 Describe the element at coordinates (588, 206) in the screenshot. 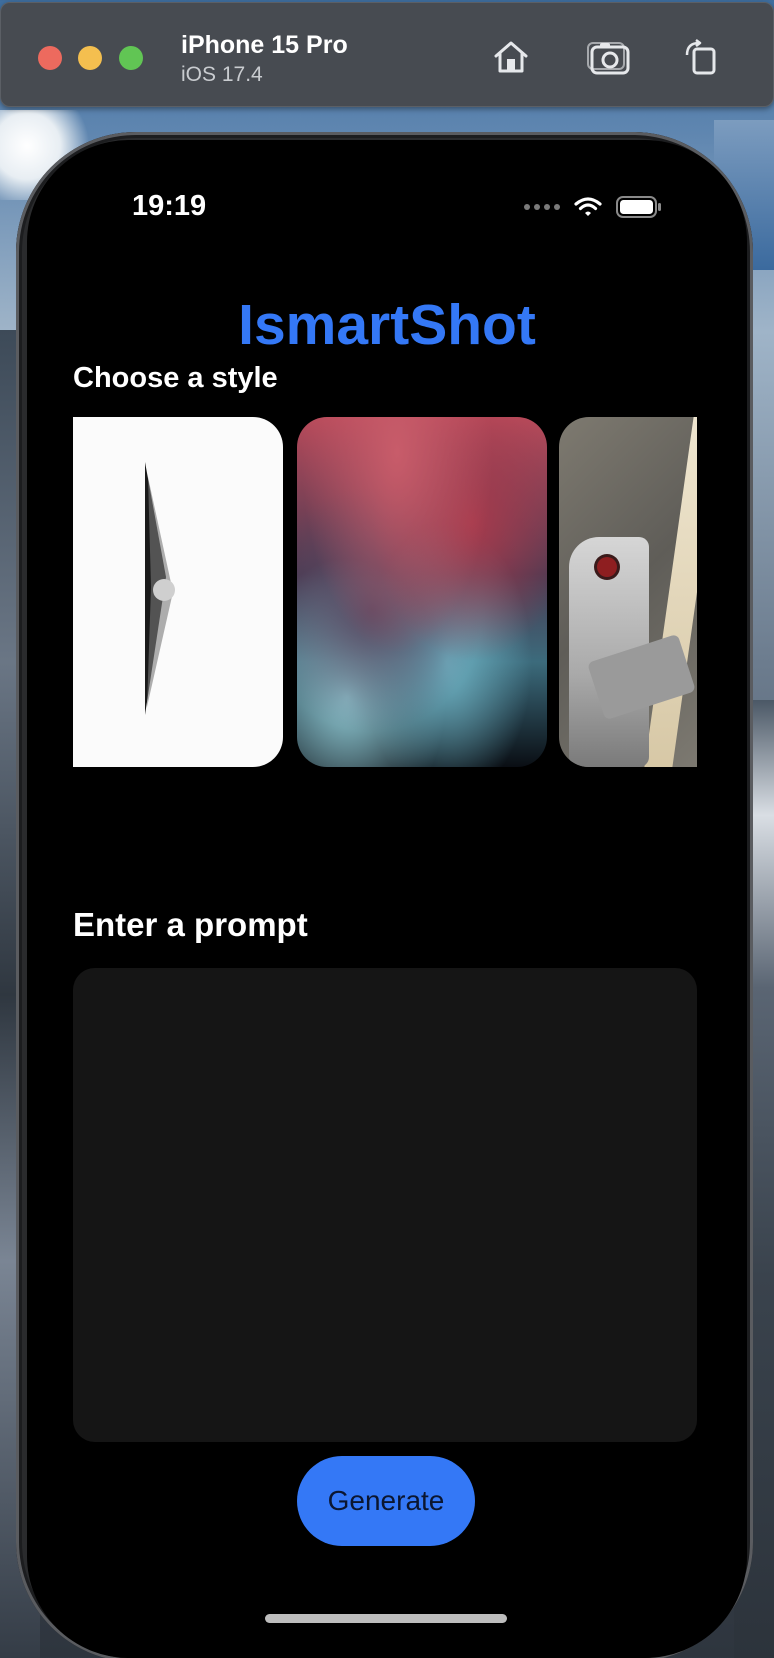

I see `wifi-icon` at that location.